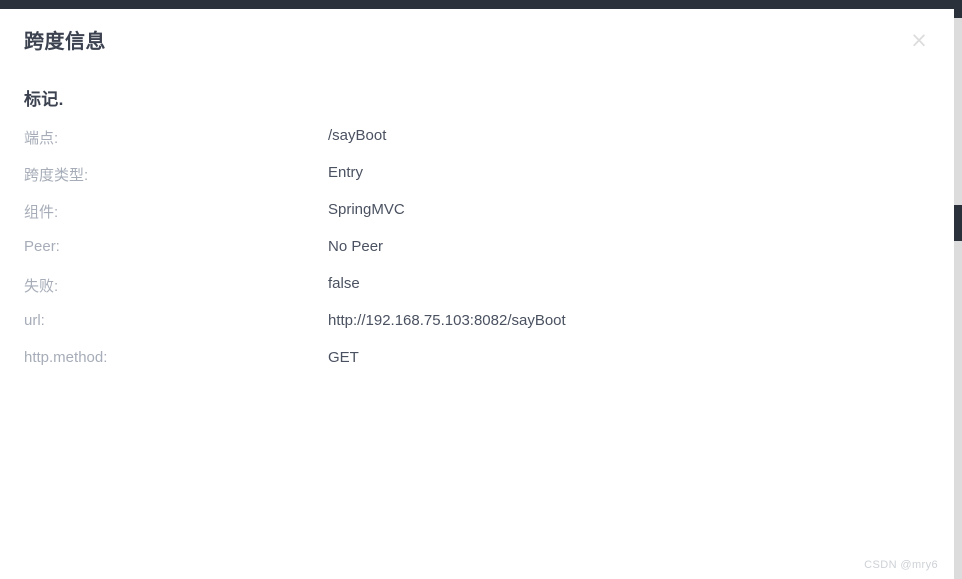 Image resolution: width=962 pixels, height=579 pixels. What do you see at coordinates (346, 172) in the screenshot?
I see `detail-value-span-type: Entry` at bounding box center [346, 172].